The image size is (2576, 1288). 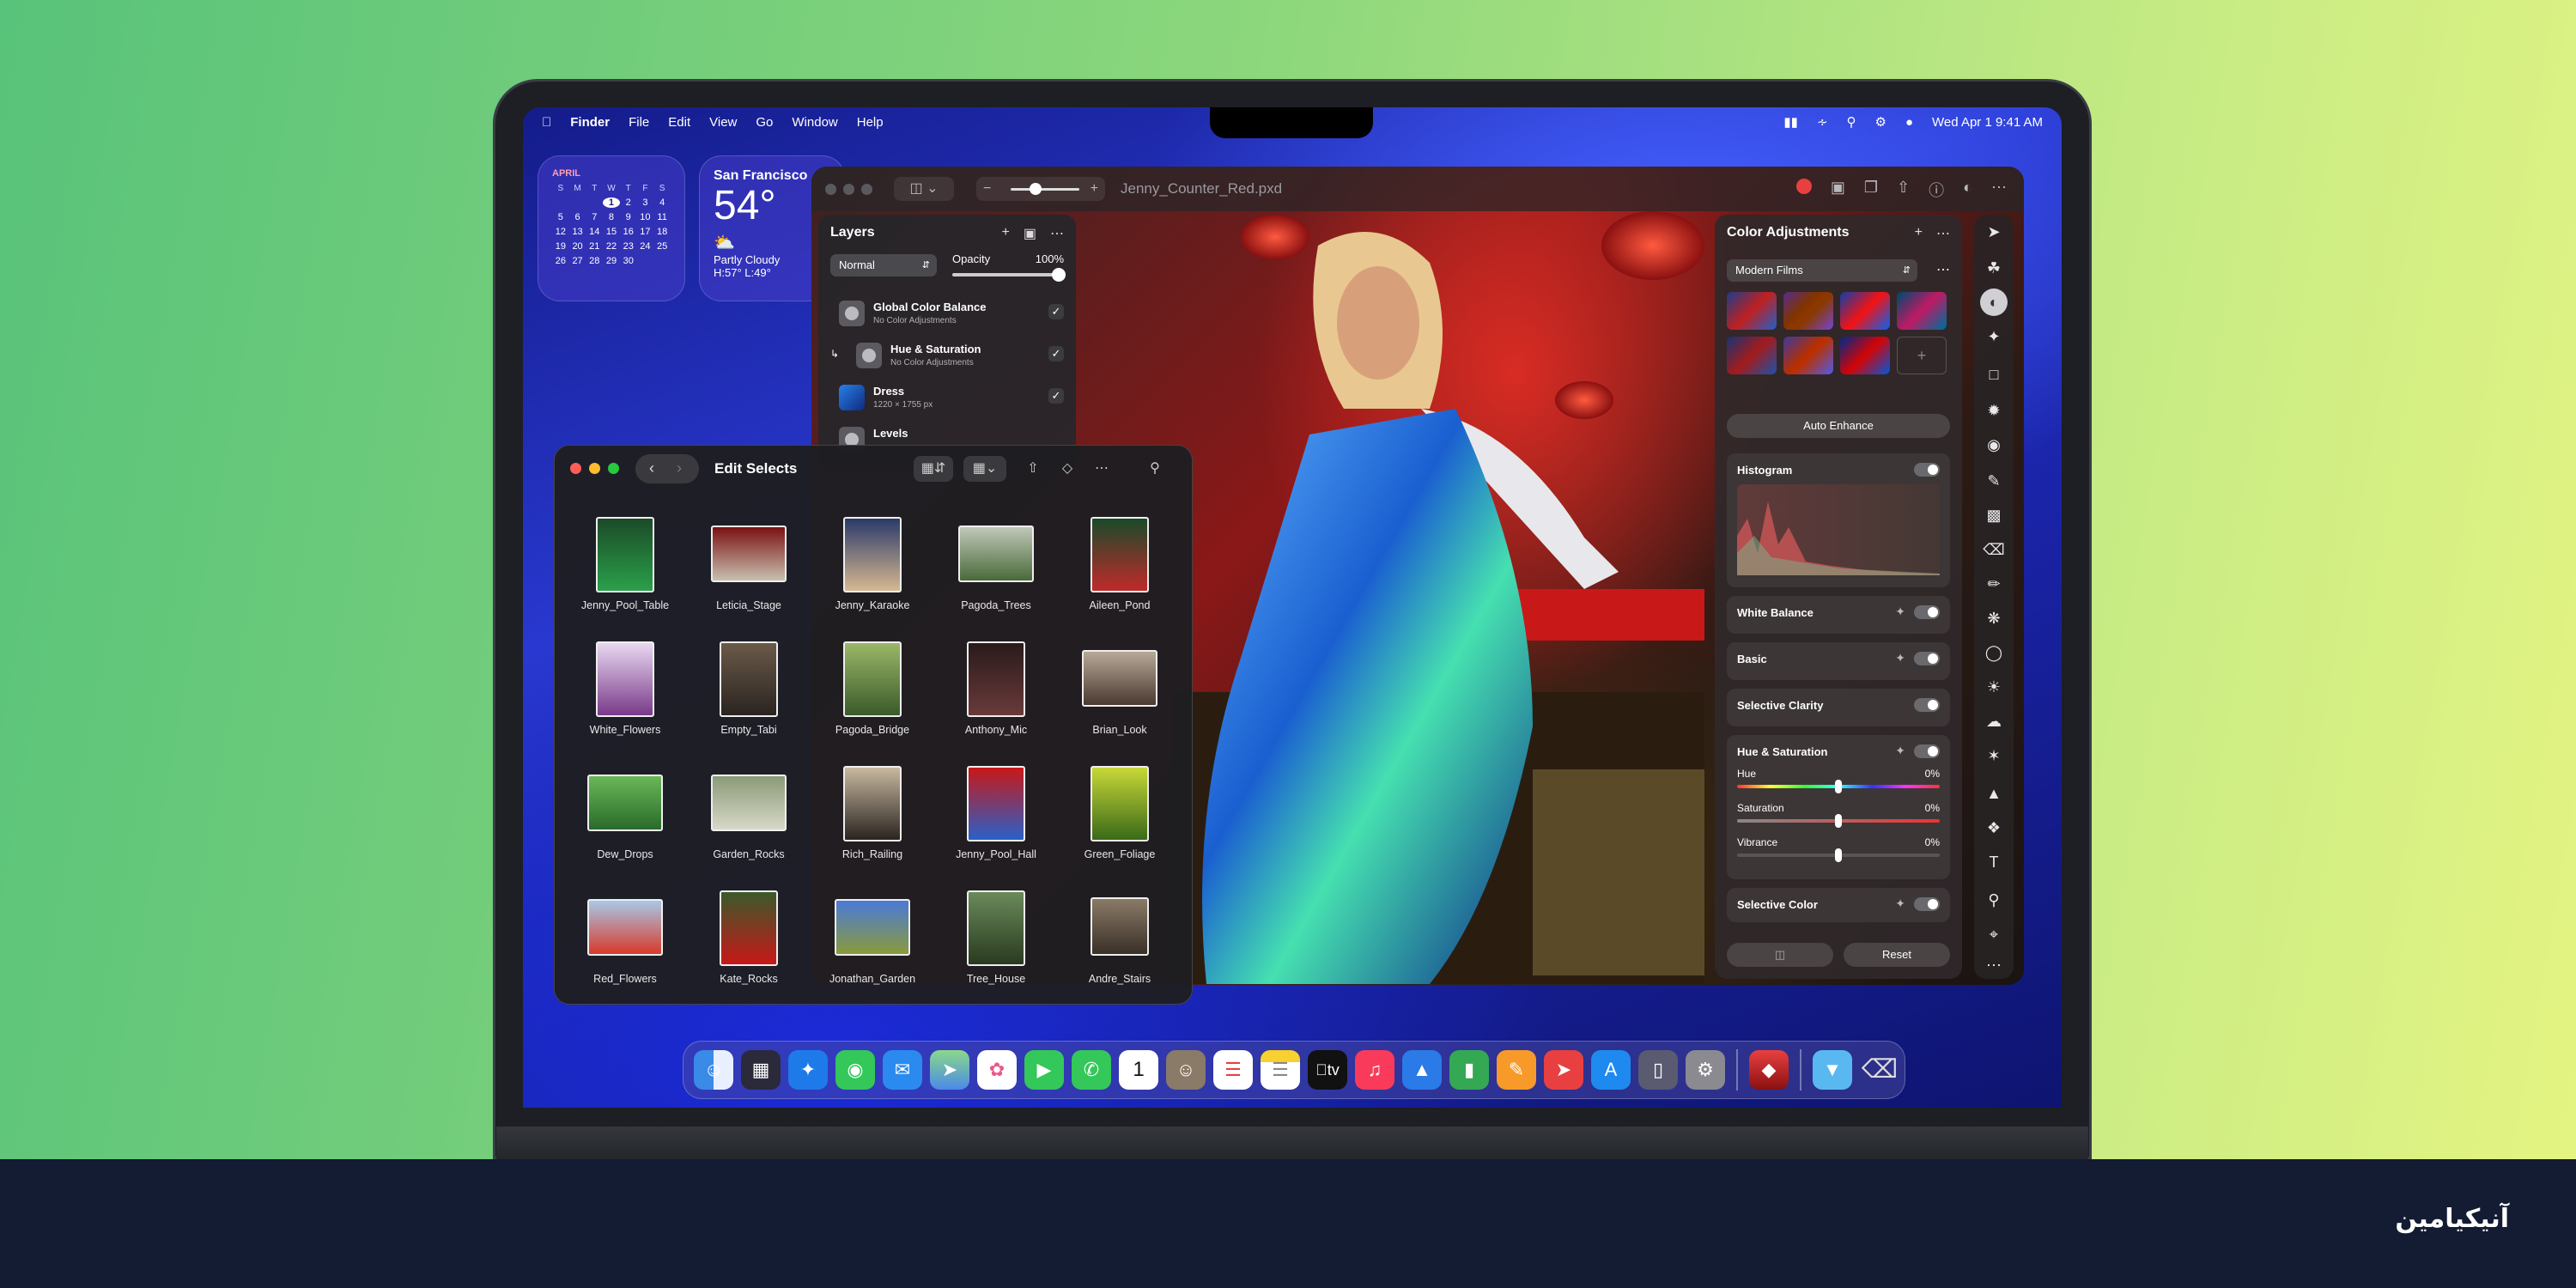 What do you see at coordinates (1994, 481) in the screenshot?
I see `paint-brush-icon: ✎` at bounding box center [1994, 481].